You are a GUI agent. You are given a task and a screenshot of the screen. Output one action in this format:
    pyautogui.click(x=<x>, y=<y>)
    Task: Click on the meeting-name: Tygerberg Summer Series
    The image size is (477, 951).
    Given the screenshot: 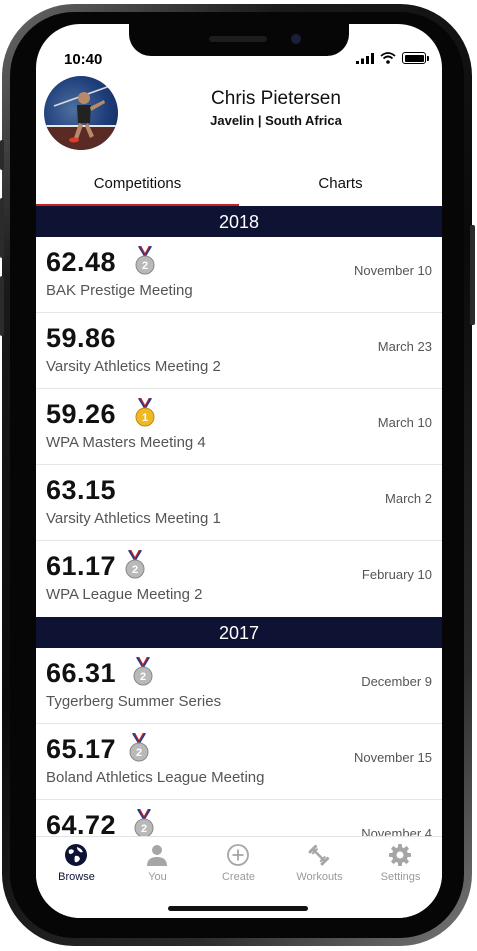 What is the action you would take?
    pyautogui.click(x=134, y=701)
    